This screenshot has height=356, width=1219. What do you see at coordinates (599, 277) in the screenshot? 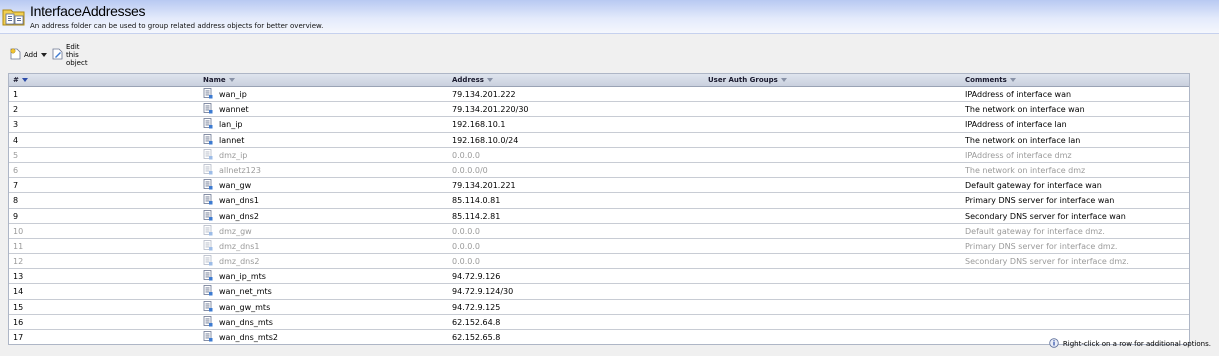
I see `table-row: 13 wan_ip_mts 94.72.9.126` at bounding box center [599, 277].